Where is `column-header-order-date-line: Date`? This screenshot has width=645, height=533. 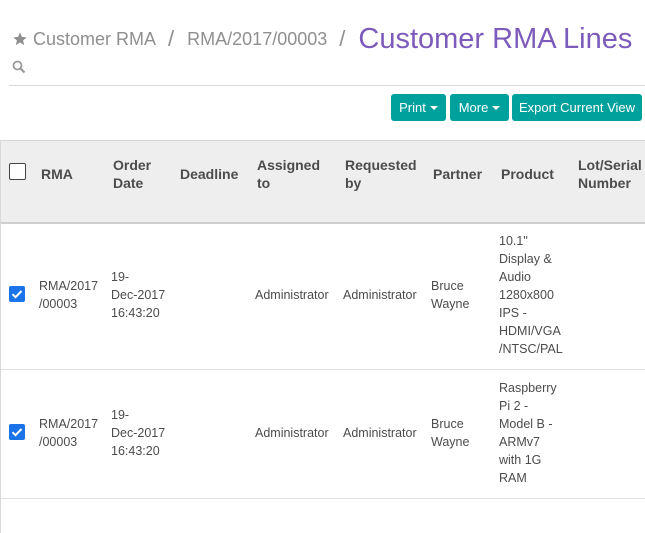
column-header-order-date-line: Date is located at coordinates (128, 183).